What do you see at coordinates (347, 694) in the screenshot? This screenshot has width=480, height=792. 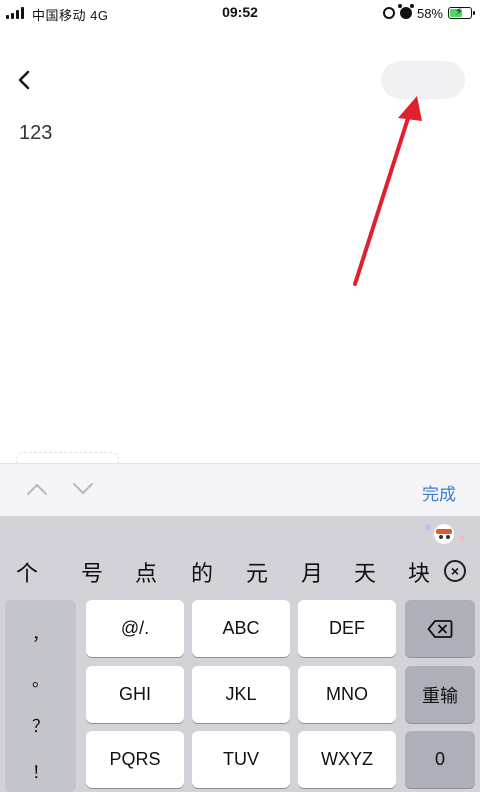 I see `key-mno: MNO` at bounding box center [347, 694].